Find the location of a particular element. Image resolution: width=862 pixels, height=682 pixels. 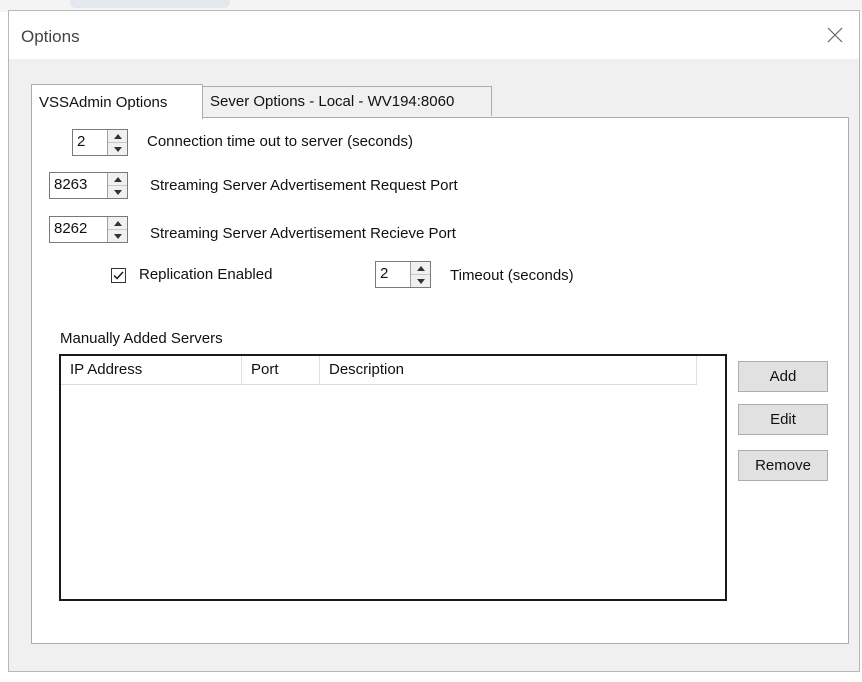

tab-vssadmin-options: VSSAdmin Options is located at coordinates (117, 101).